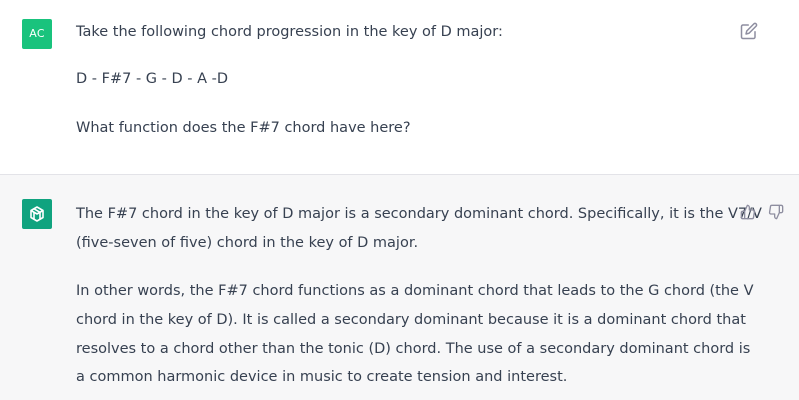 Image resolution: width=799 pixels, height=400 pixels. I want to click on thumbs-up-icon, so click(749, 213).